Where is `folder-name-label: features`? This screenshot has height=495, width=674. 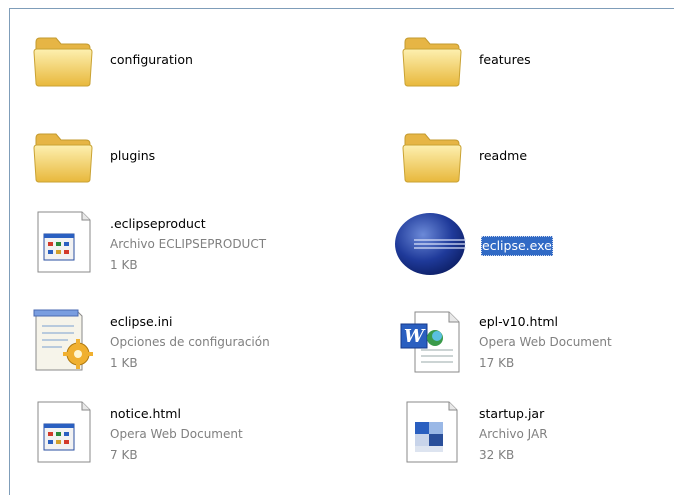 folder-name-label: features is located at coordinates (505, 59).